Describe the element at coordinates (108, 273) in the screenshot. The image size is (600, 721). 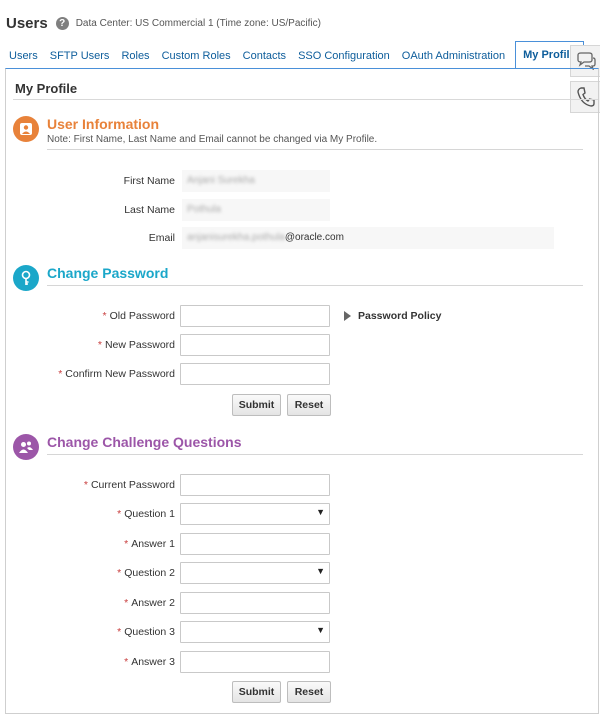
I see `change-password-title: Change Password` at that location.